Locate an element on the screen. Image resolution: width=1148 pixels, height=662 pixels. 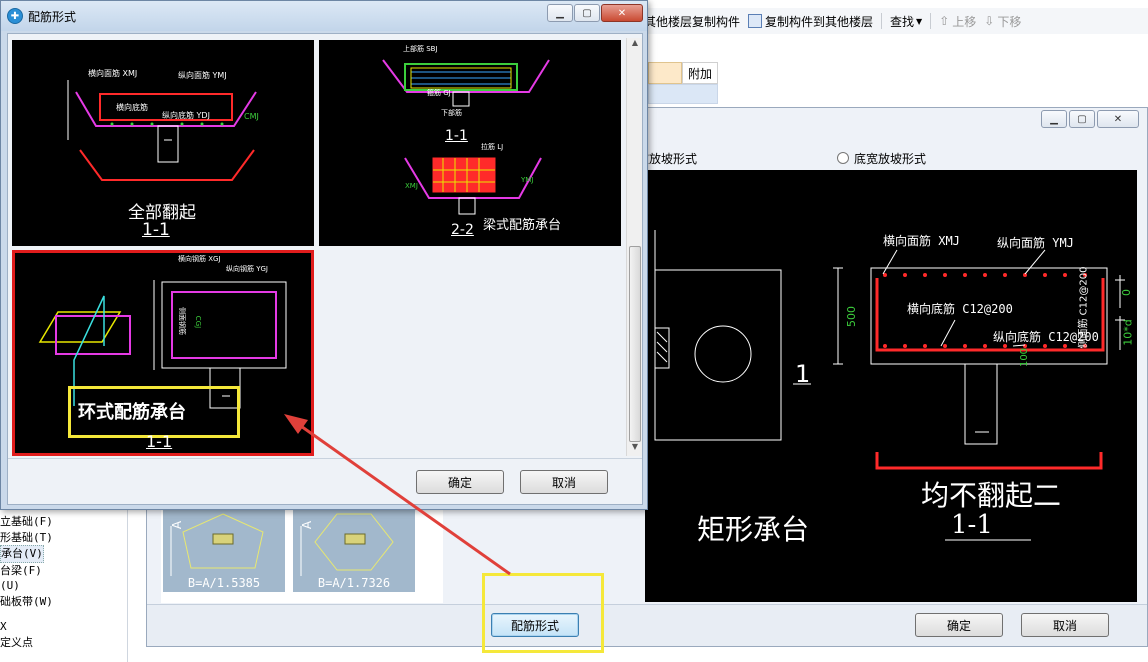
grid-header-cell is located at coordinates (665, 73).